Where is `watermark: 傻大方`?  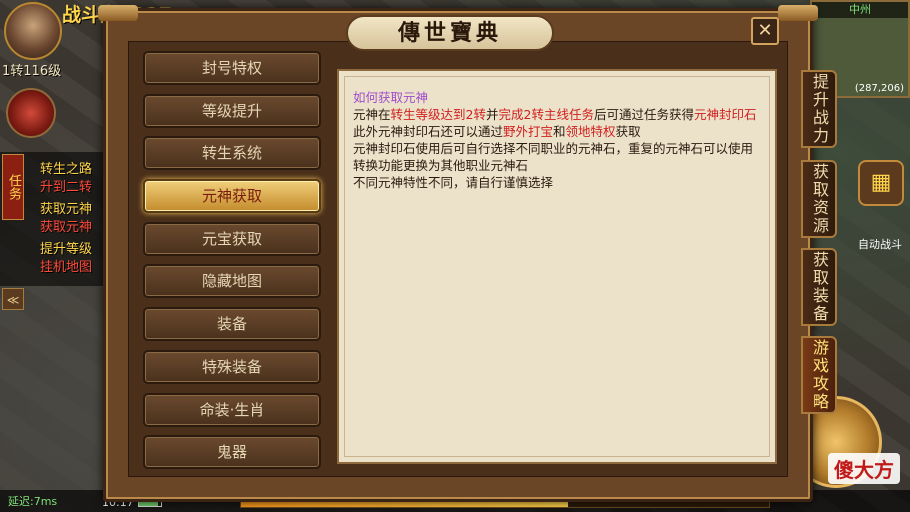
watermark: 傻大方 is located at coordinates (864, 468).